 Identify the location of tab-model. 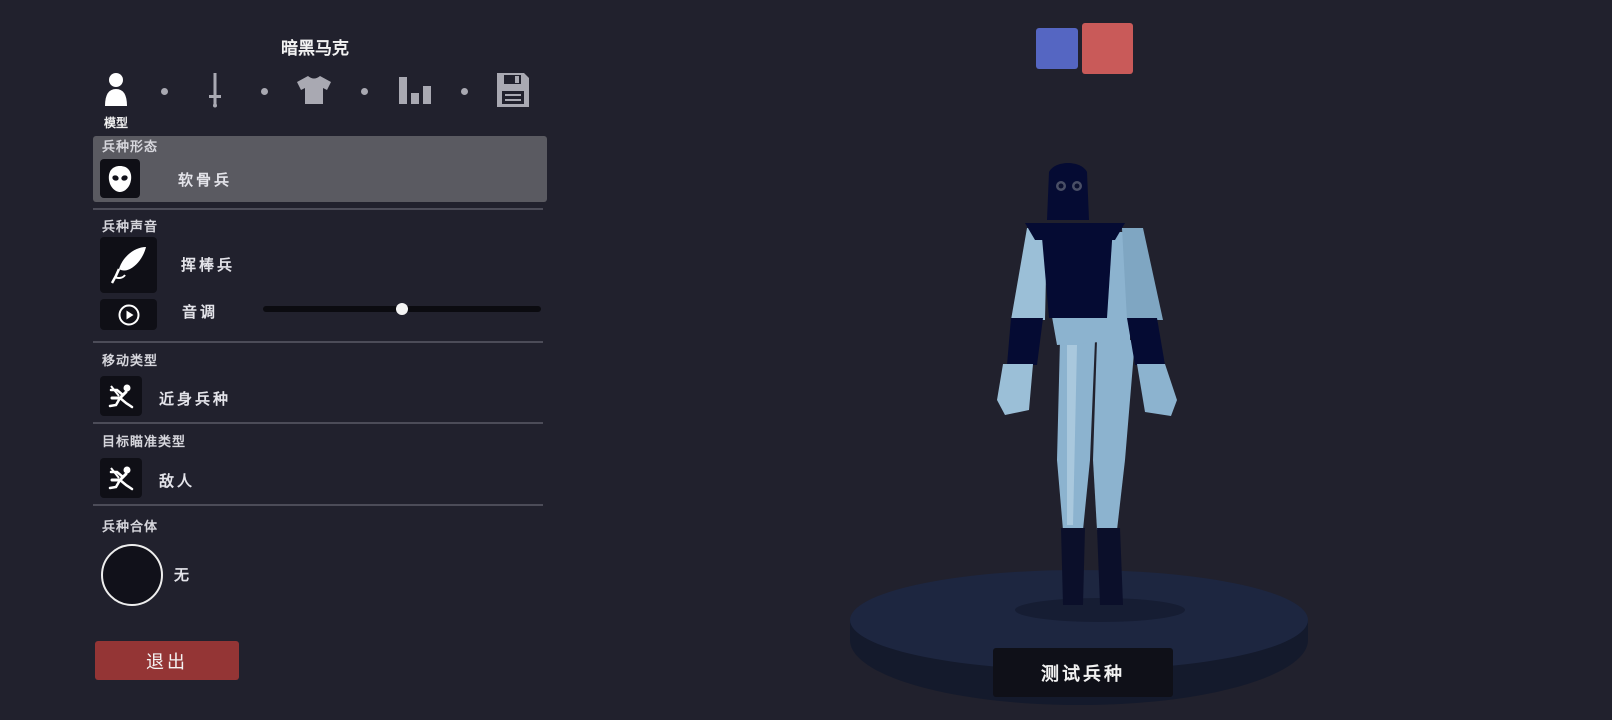
(116, 90).